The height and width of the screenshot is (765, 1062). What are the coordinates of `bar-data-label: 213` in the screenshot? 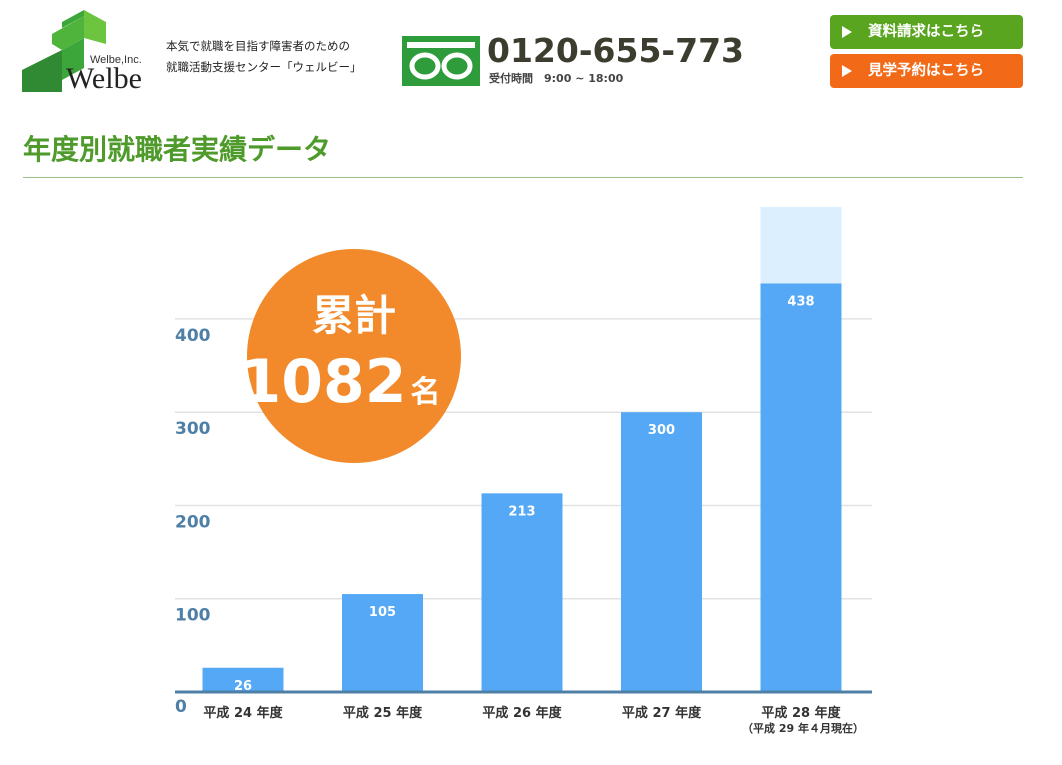 It's located at (521, 511).